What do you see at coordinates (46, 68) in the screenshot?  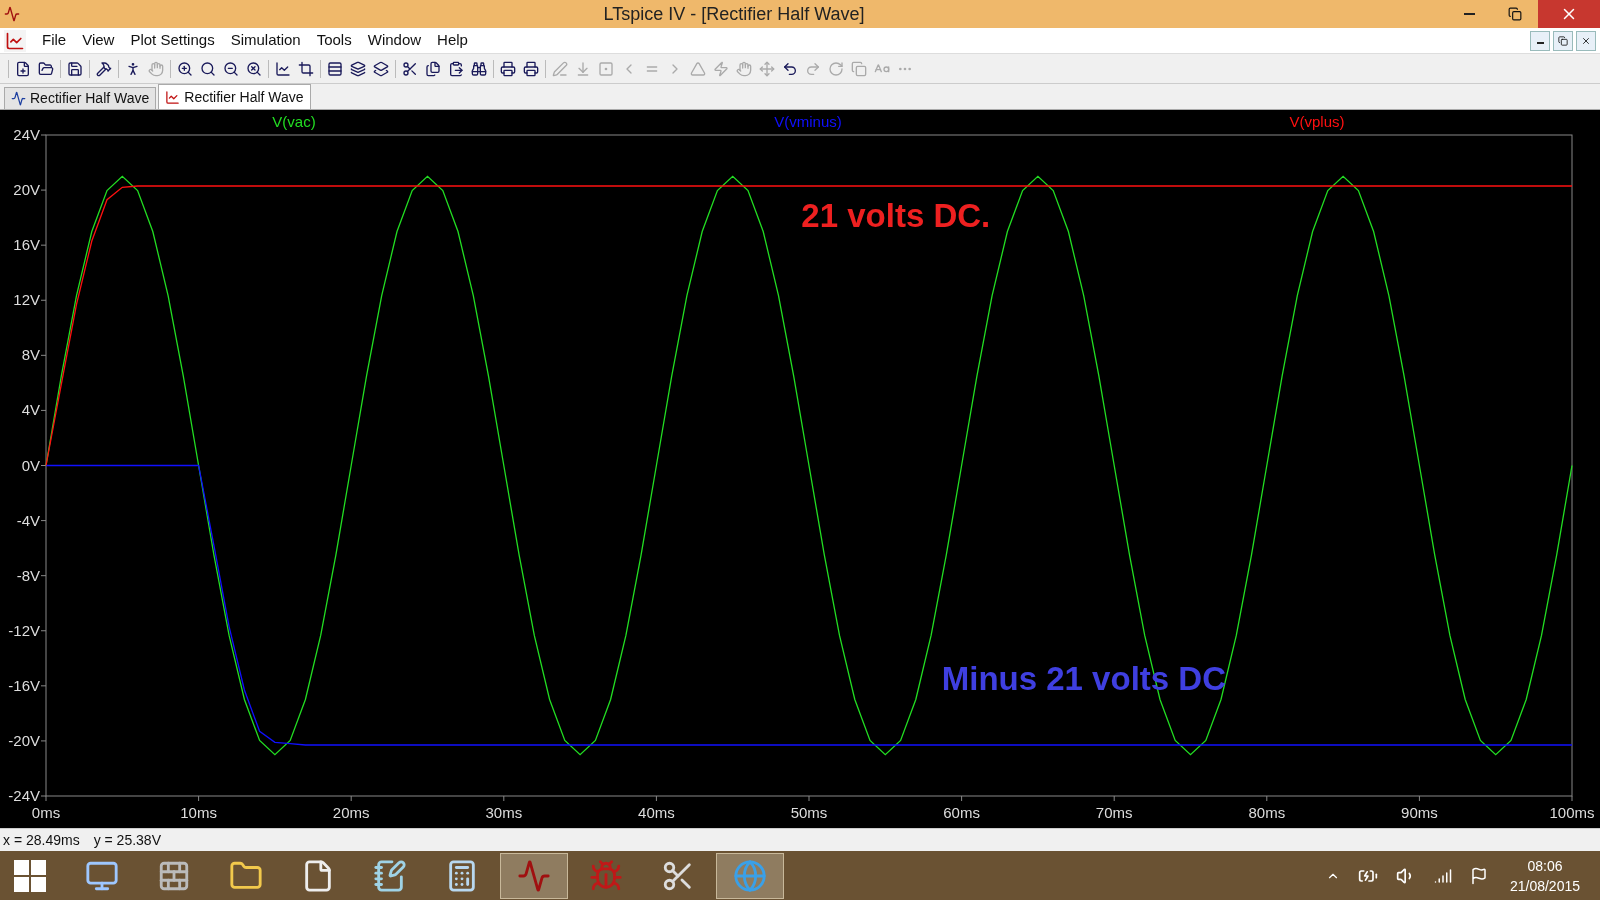 I see `open-folder-icon` at bounding box center [46, 68].